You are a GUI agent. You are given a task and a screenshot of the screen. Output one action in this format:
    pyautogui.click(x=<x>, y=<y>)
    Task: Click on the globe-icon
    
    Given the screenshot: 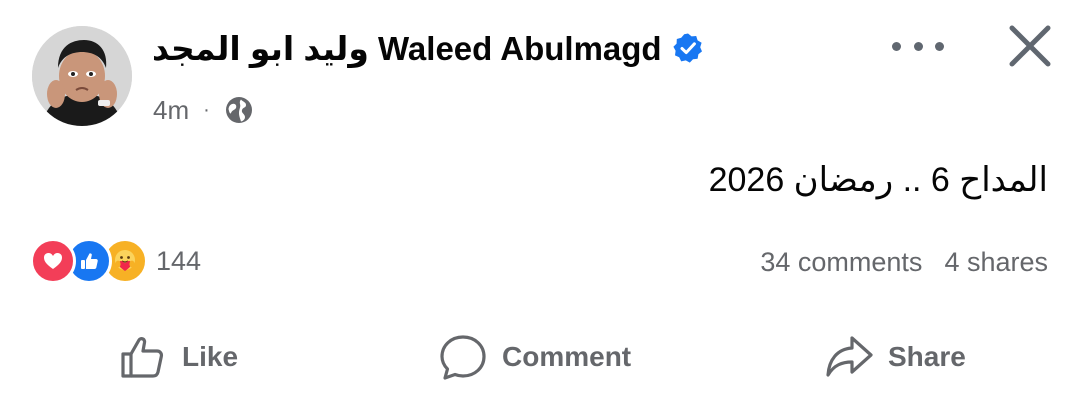 What is the action you would take?
    pyautogui.click(x=239, y=110)
    